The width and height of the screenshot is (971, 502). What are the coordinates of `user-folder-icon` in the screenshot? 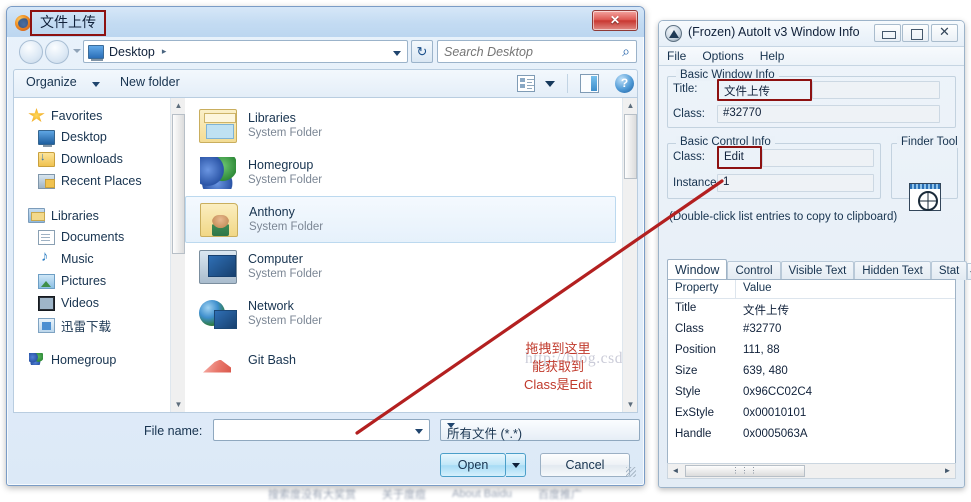 It's located at (219, 219).